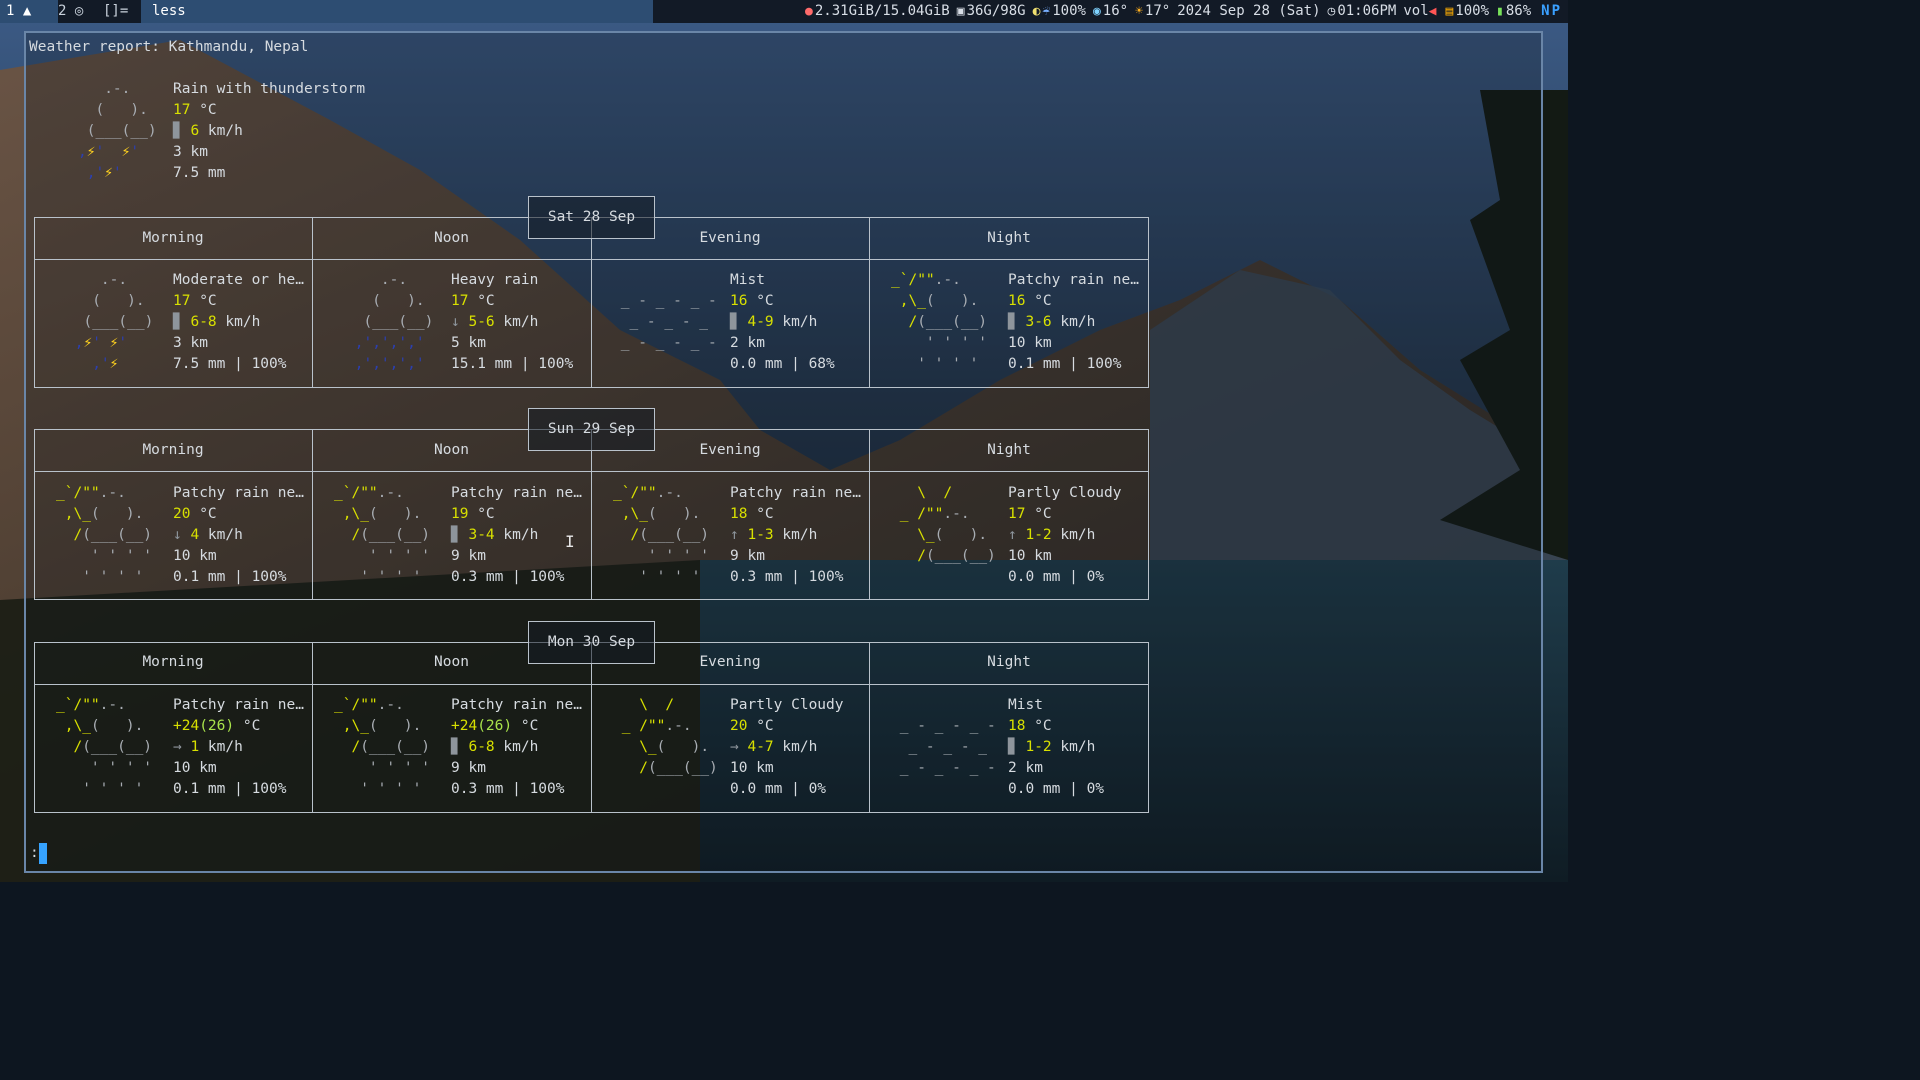 Image resolution: width=1920 pixels, height=1080 pixels. What do you see at coordinates (70, 11) in the screenshot?
I see `workspace-2: 2 ◎` at bounding box center [70, 11].